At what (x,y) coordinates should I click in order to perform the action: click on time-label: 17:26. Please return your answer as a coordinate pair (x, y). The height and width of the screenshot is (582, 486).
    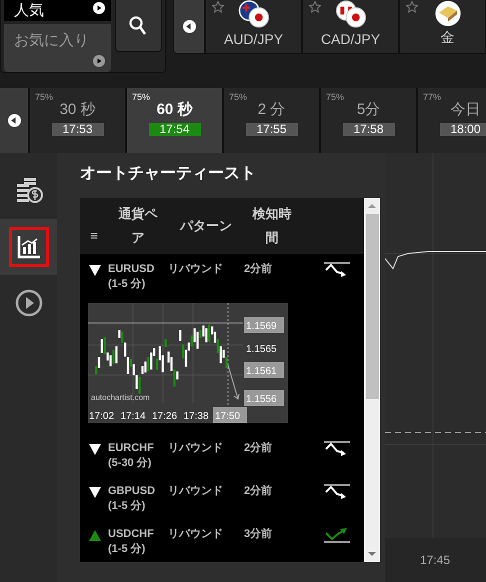
    Looking at the image, I should click on (165, 416).